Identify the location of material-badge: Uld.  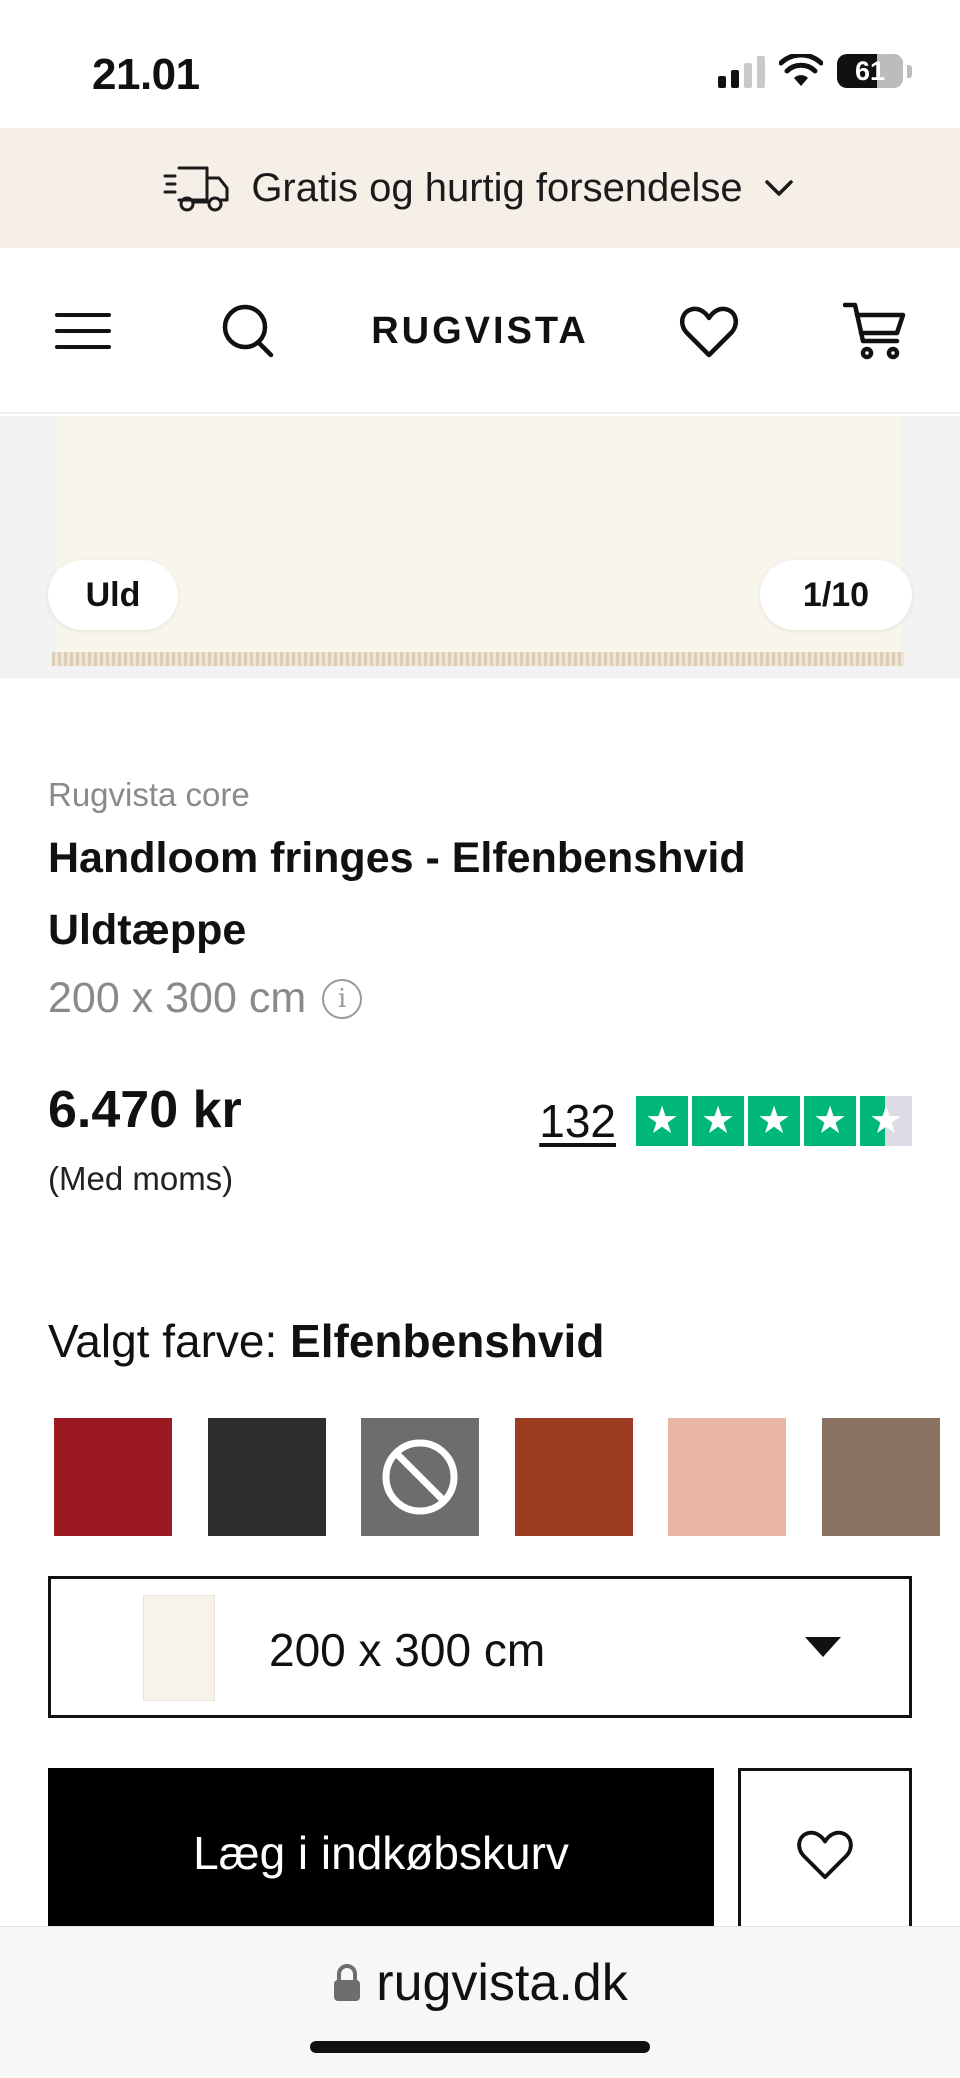
(113, 595).